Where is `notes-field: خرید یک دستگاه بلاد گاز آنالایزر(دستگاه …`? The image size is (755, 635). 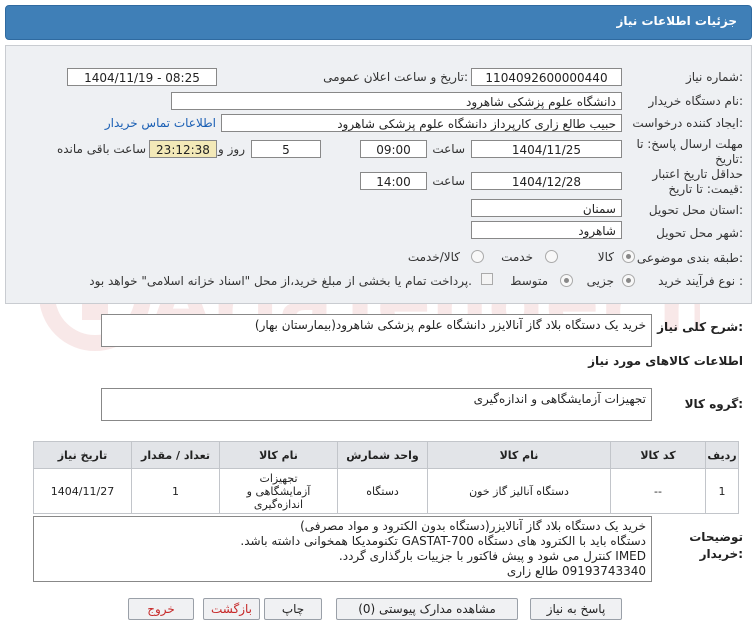 notes-field: خرید یک دستگاه بلاد گاز آنالایزر(دستگاه … is located at coordinates (342, 549).